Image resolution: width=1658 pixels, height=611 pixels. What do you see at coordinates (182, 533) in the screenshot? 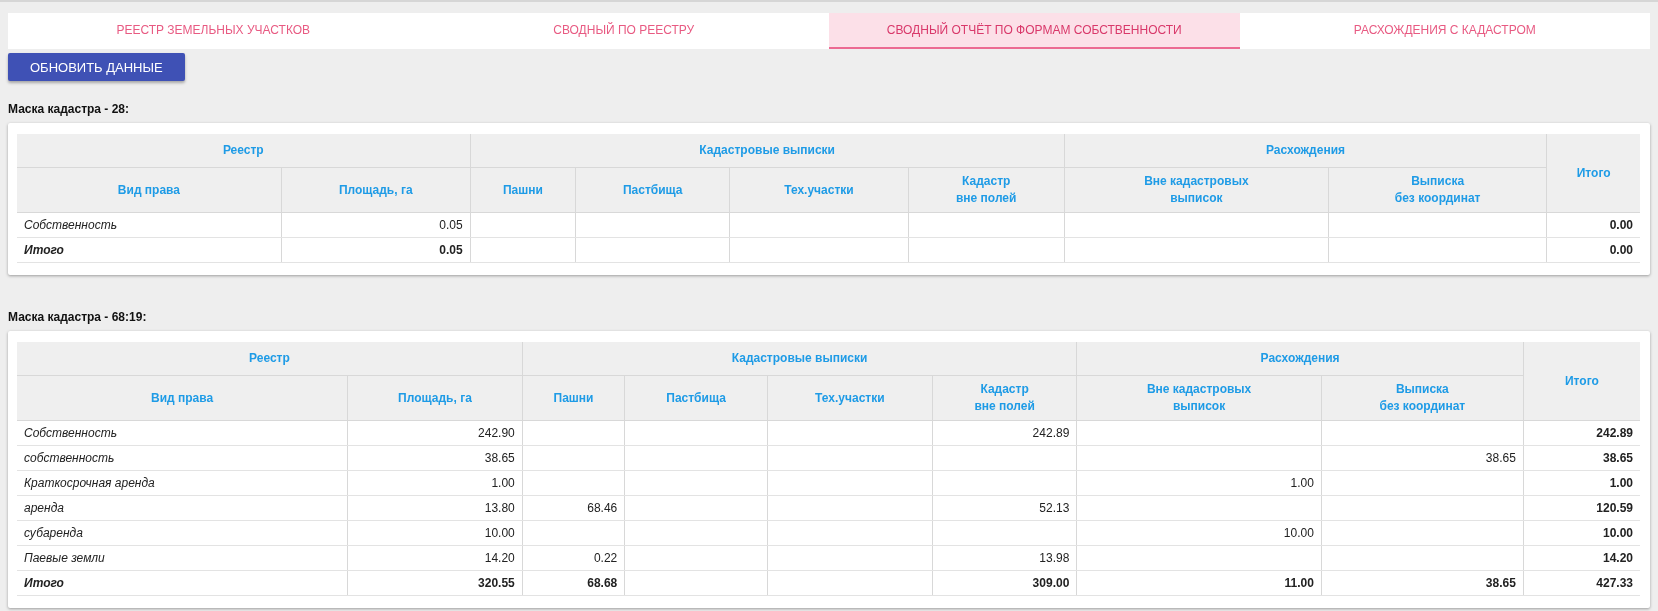
I see `table-cell: субаренда` at bounding box center [182, 533].